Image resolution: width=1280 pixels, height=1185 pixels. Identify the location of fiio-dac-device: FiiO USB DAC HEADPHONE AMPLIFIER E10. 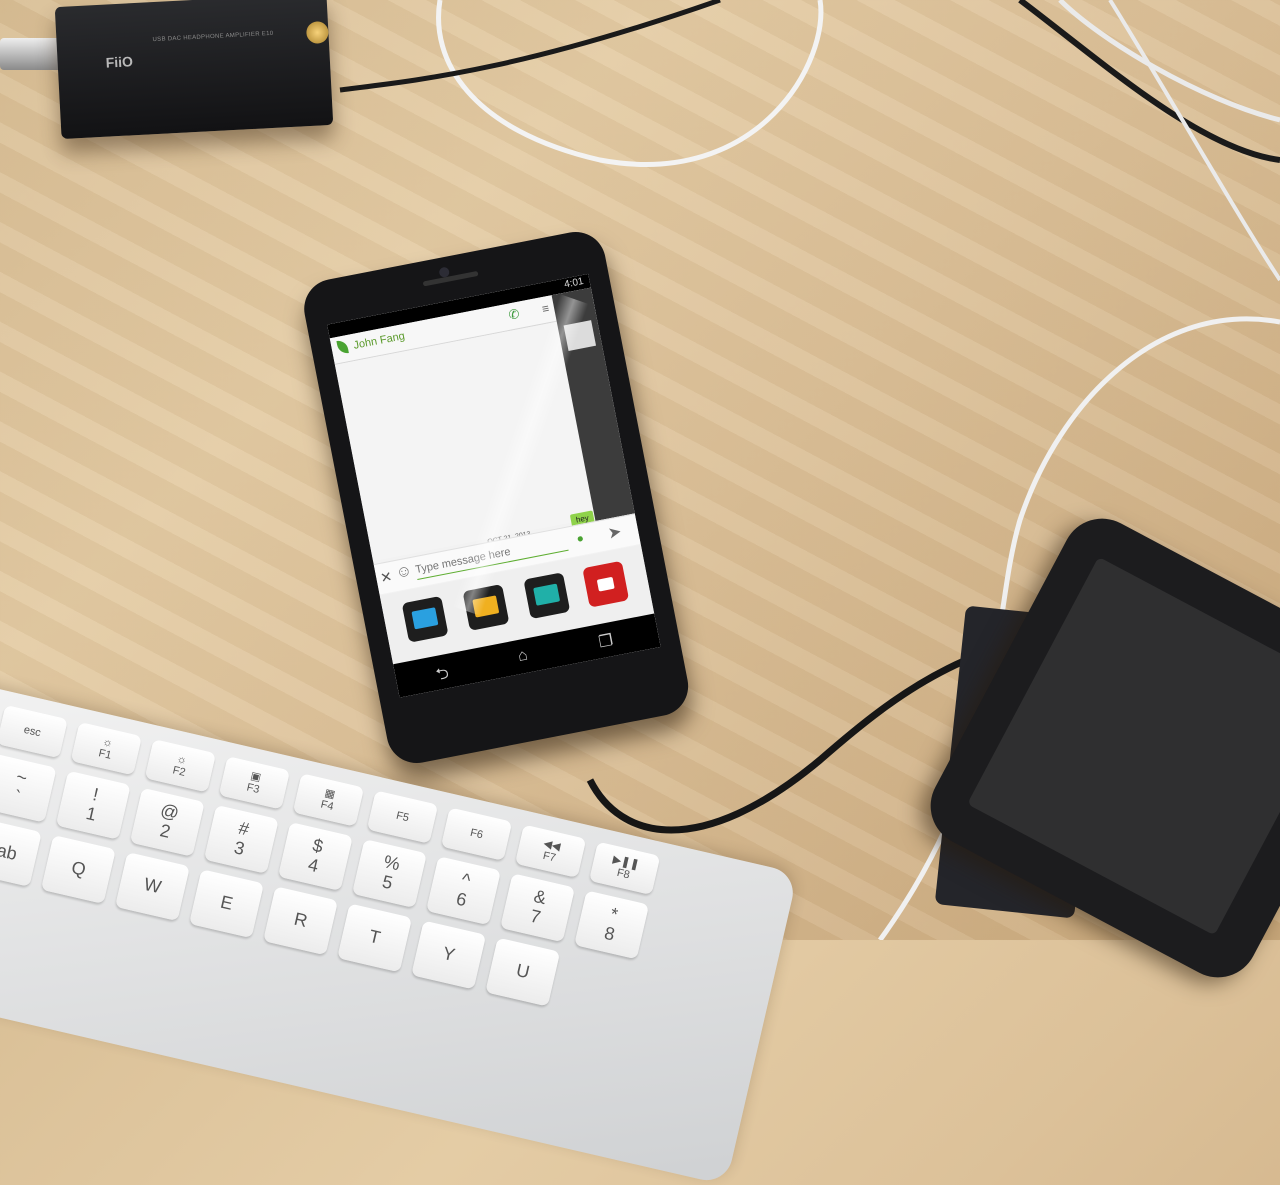
(194, 70).